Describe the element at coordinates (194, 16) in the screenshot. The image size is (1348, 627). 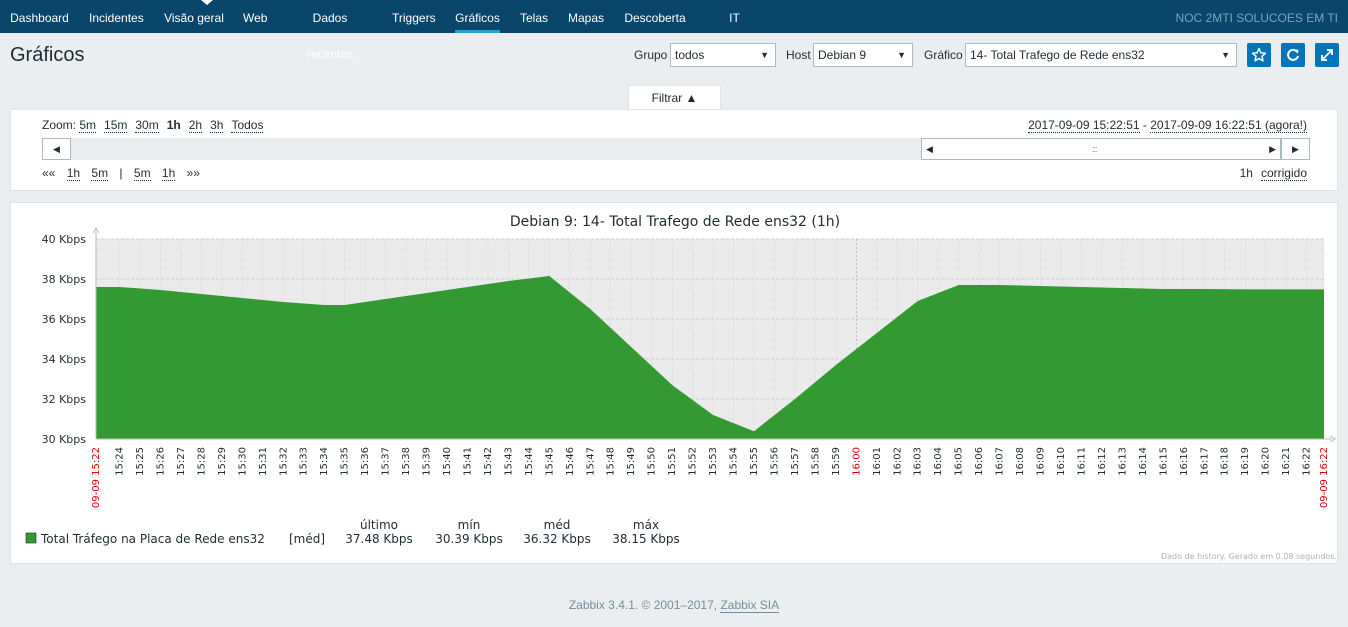
I see `nav-tab-vis-o-geral: Visão geral` at that location.